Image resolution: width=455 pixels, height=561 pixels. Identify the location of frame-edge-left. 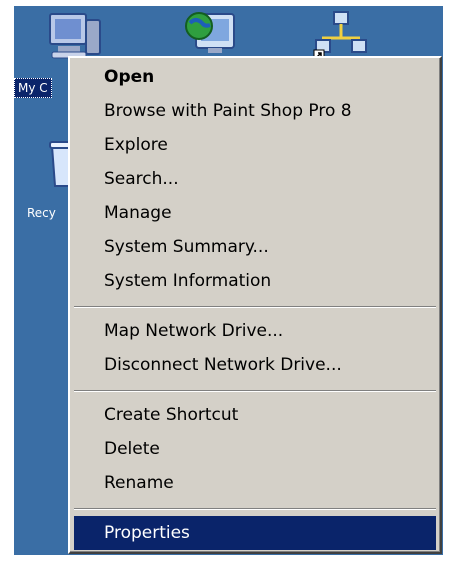
(7, 280).